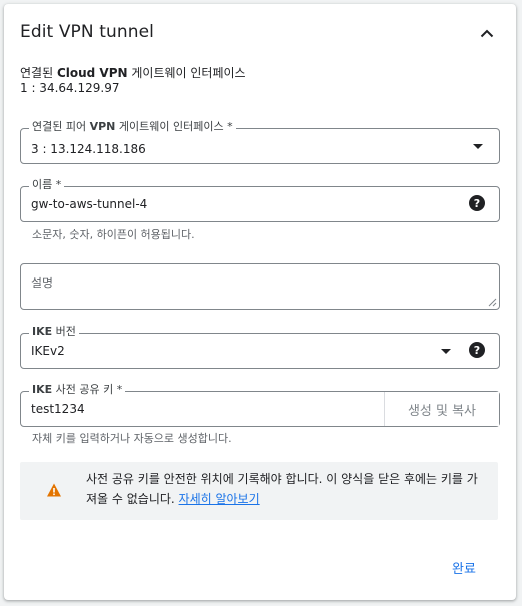  What do you see at coordinates (441, 409) in the screenshot?
I see `generate-copy-button: 생성 및 복사` at bounding box center [441, 409].